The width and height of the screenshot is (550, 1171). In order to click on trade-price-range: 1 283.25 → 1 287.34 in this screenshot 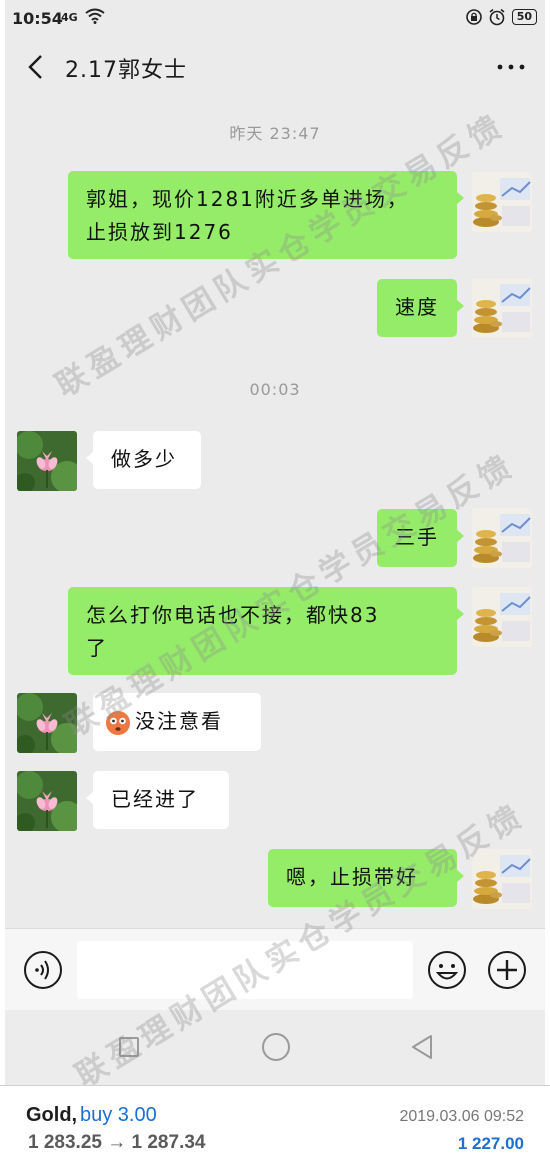, I will do `click(117, 1142)`.